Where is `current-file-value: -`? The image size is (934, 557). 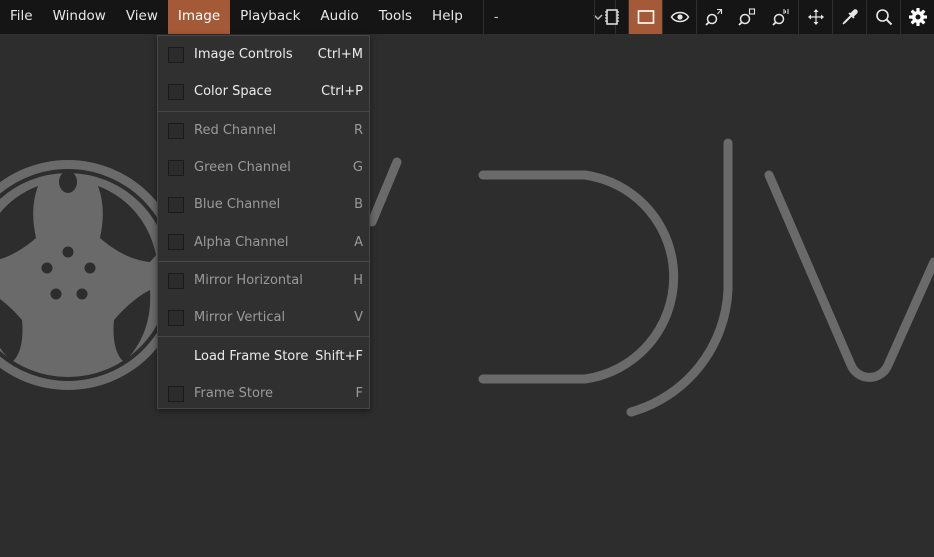 current-file-value: - is located at coordinates (496, 17).